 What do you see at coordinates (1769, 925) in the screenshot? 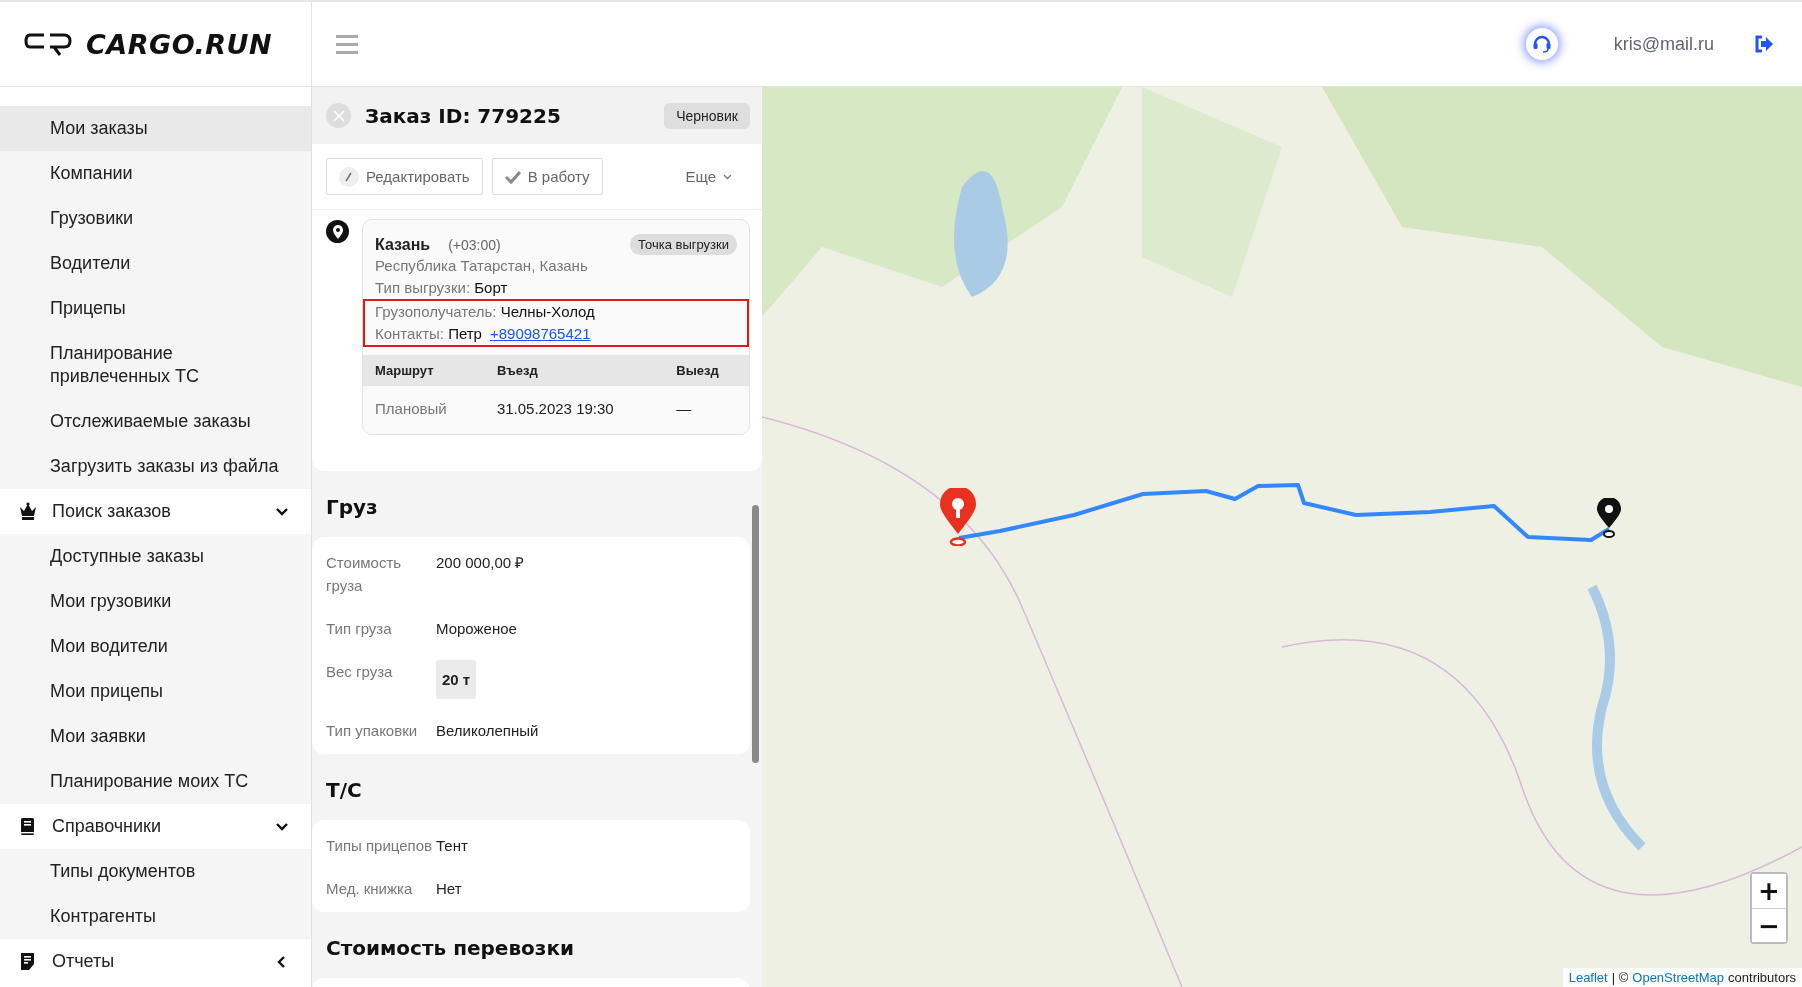
I see `zoom-out-button: −` at bounding box center [1769, 925].